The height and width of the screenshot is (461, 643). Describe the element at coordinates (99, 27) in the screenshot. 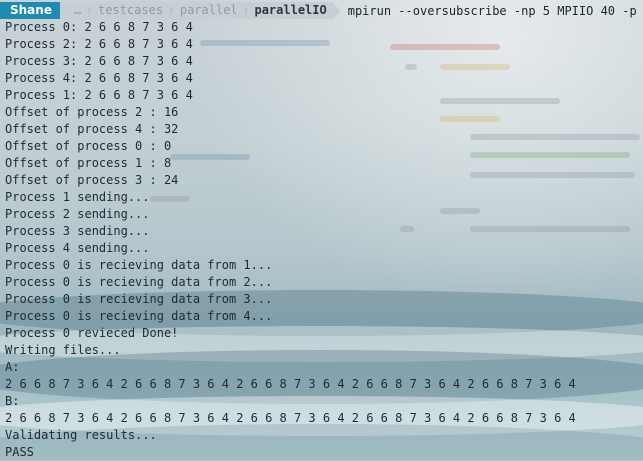

I see `output-line: Process 0: 2 6 6 8 7 3 6 4` at that location.